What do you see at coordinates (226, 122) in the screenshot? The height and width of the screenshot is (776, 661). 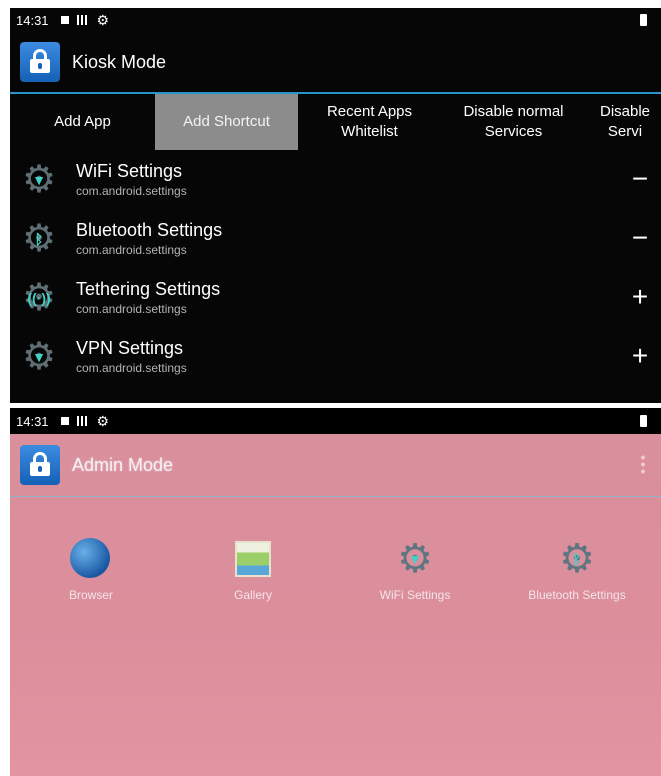 I see `tab-add-shortcut: Add Shortcut` at bounding box center [226, 122].